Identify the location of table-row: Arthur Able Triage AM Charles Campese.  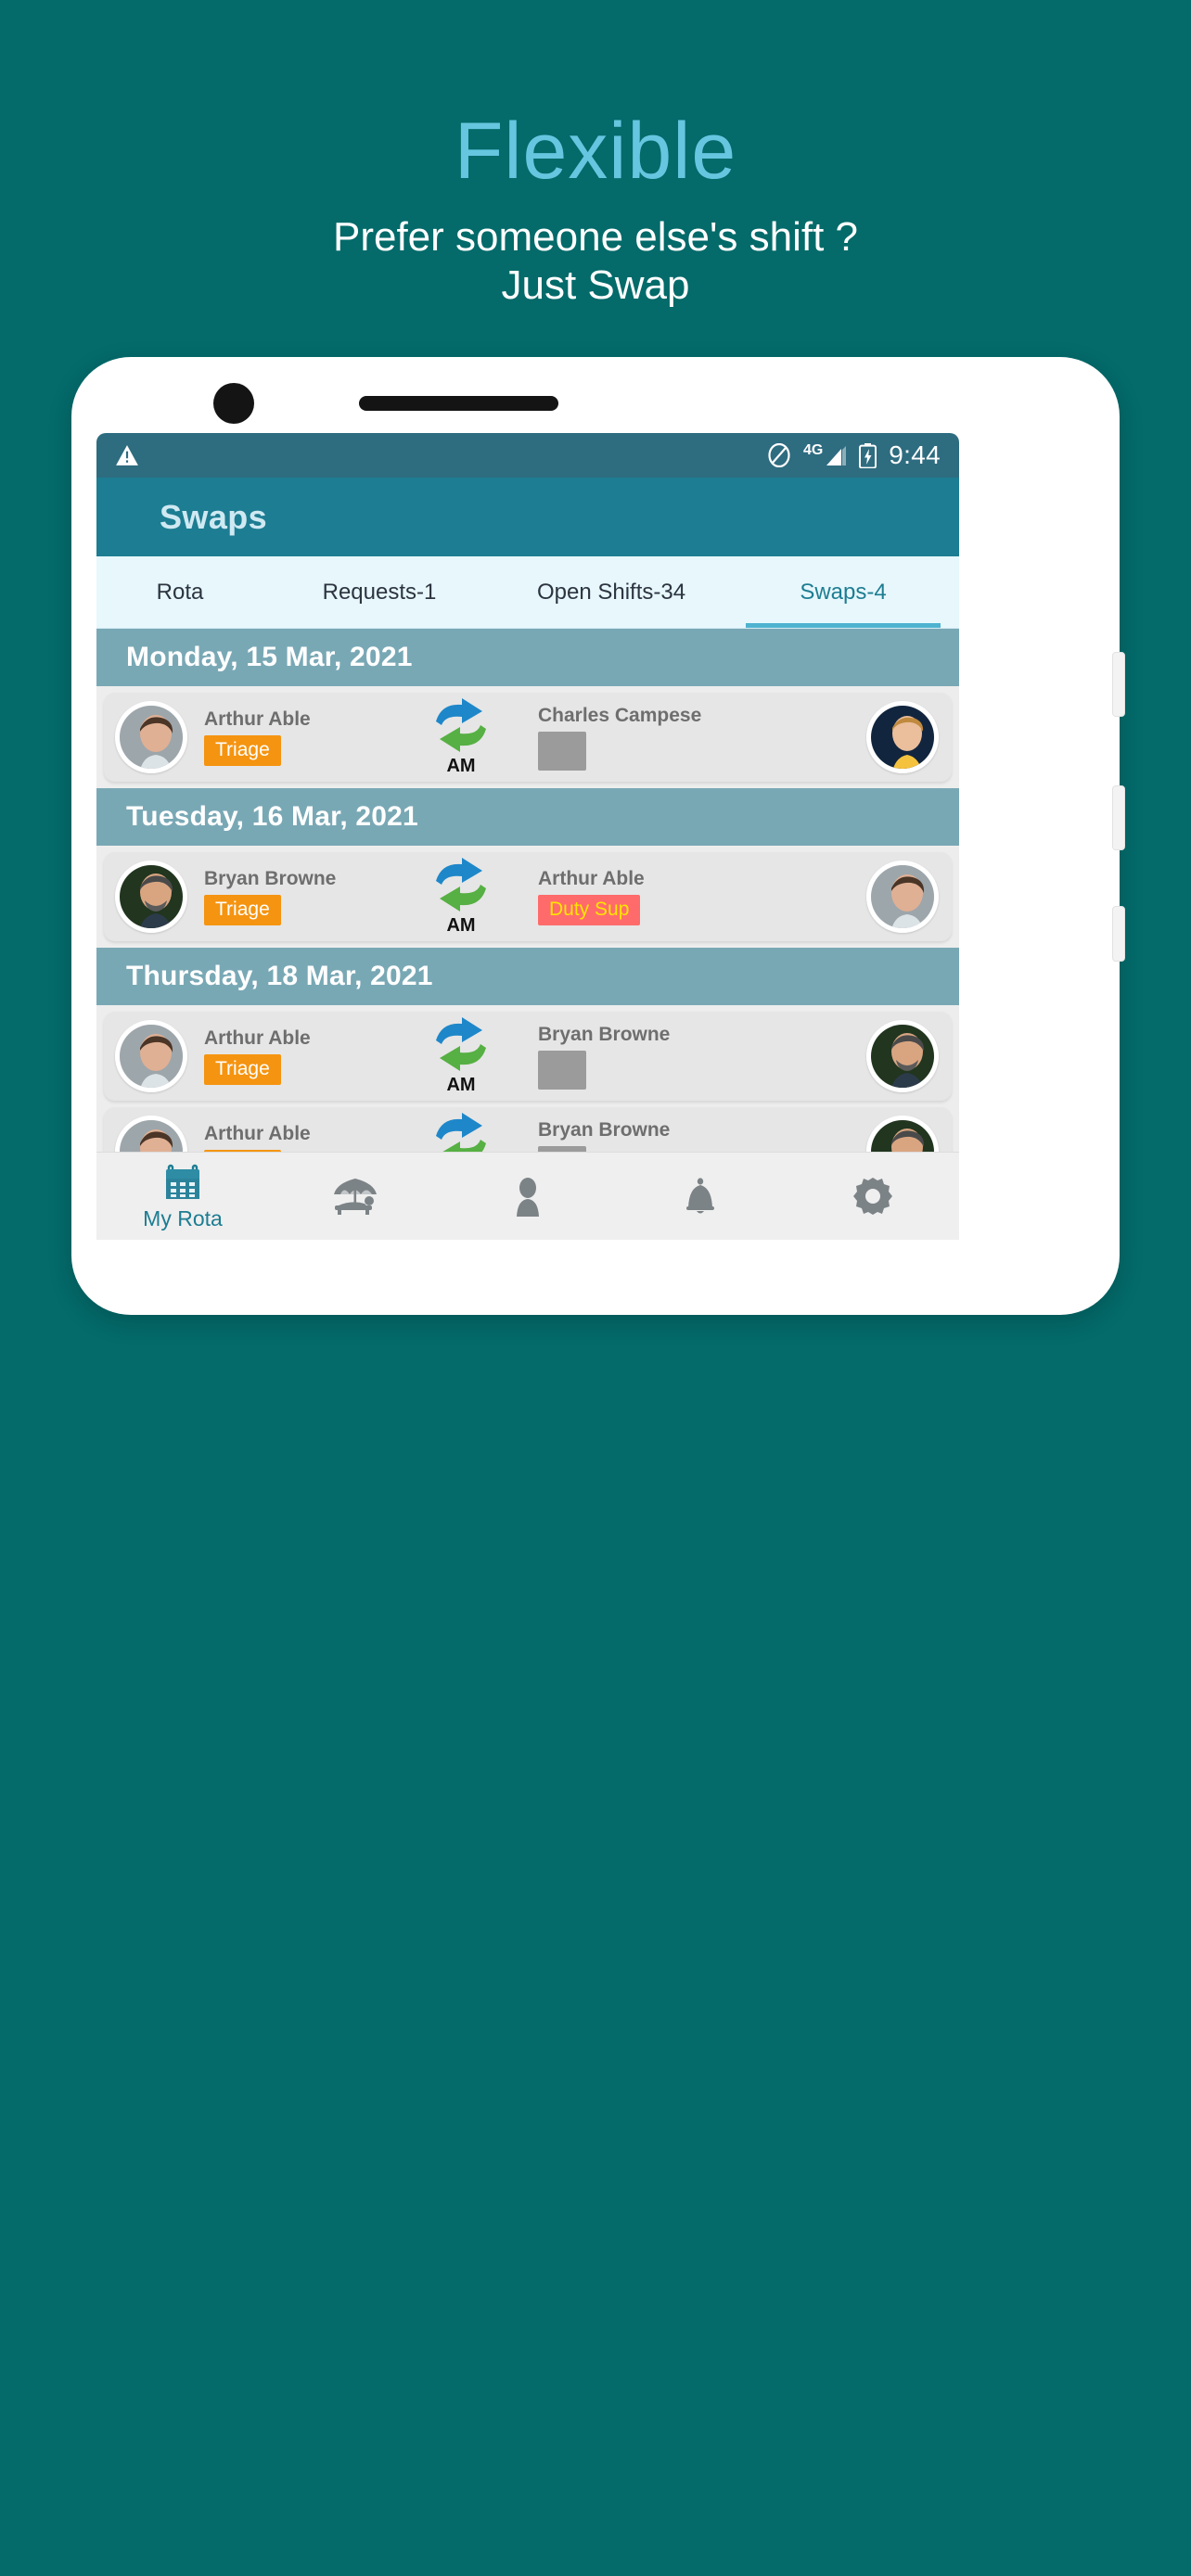
(528, 737).